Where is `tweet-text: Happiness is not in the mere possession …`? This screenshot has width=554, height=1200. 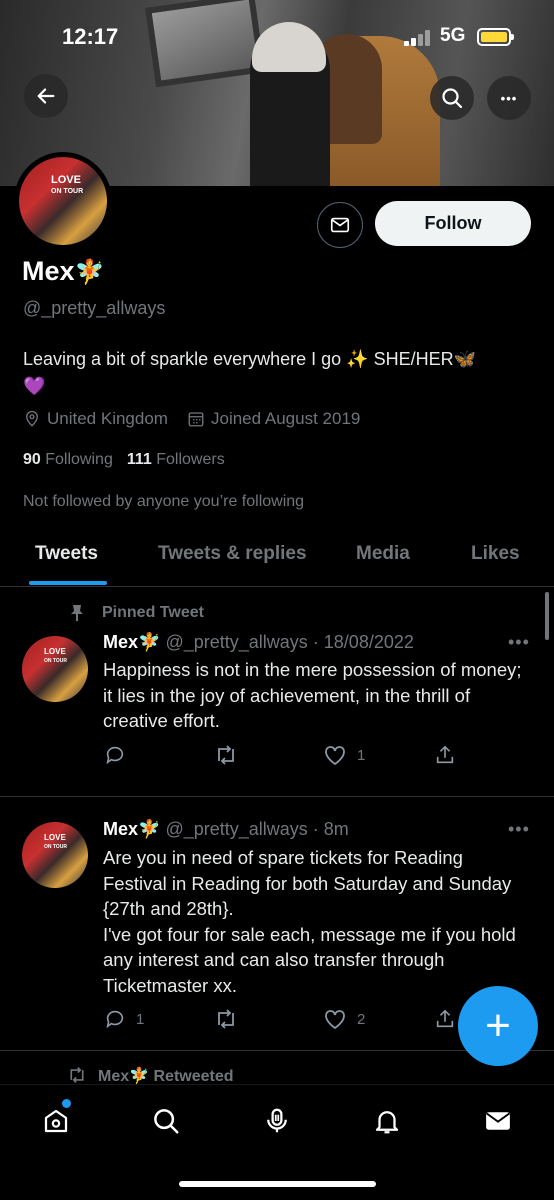 tweet-text: Happiness is not in the mere possession … is located at coordinates (313, 695).